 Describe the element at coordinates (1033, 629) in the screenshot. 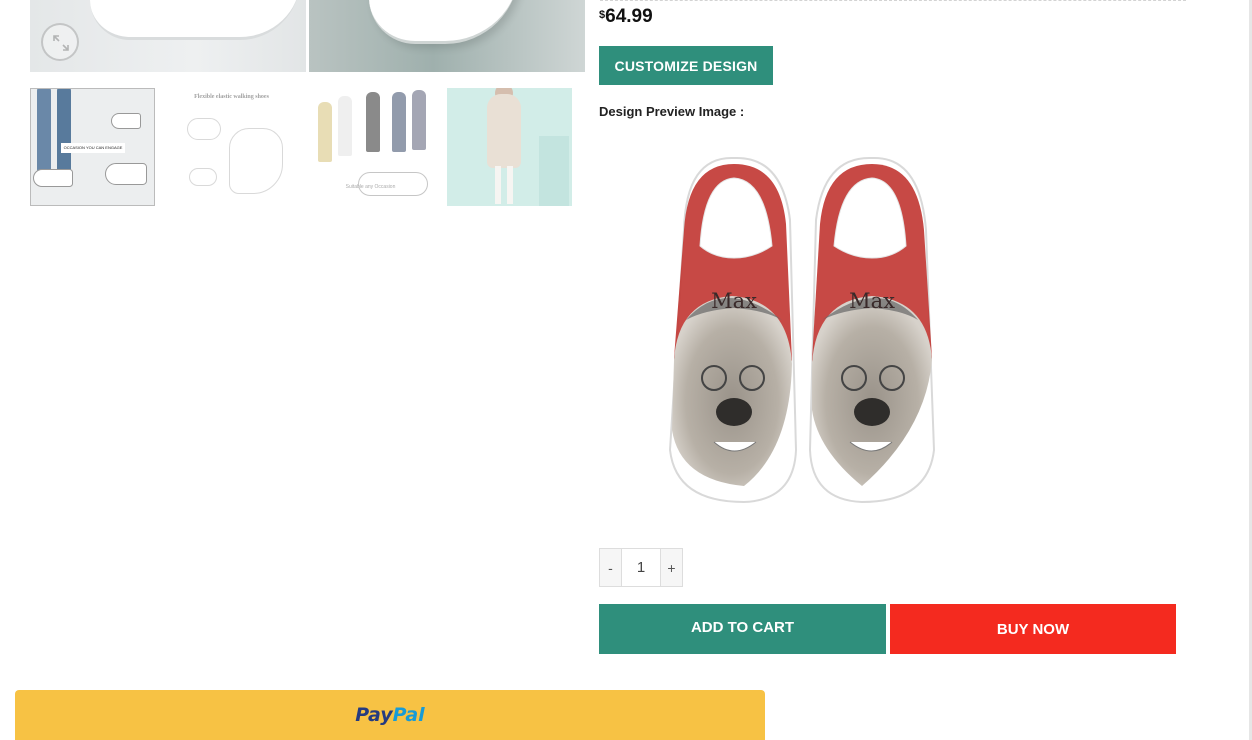

I see `buy-now-button: BUY NOW` at that location.